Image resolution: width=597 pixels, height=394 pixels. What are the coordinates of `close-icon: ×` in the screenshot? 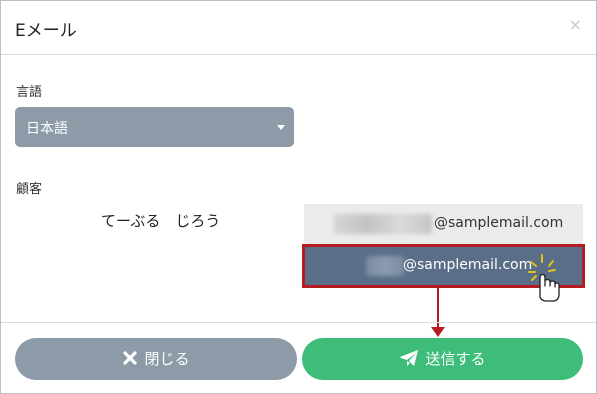 It's located at (575, 24).